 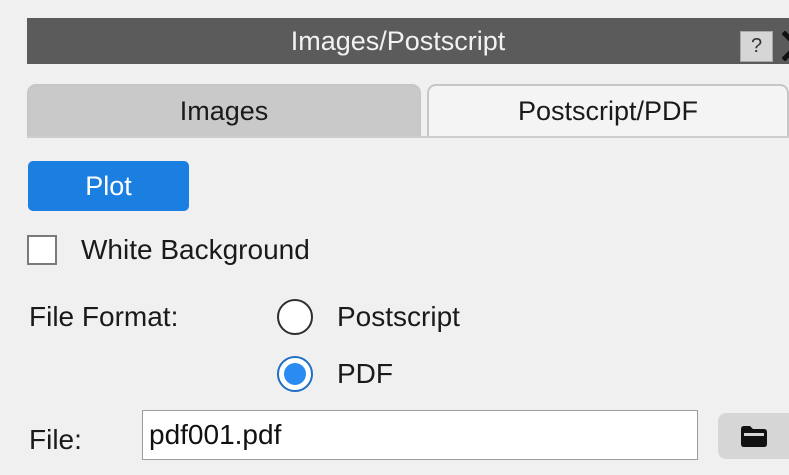 I want to click on white-background-checkbox, so click(x=42, y=250).